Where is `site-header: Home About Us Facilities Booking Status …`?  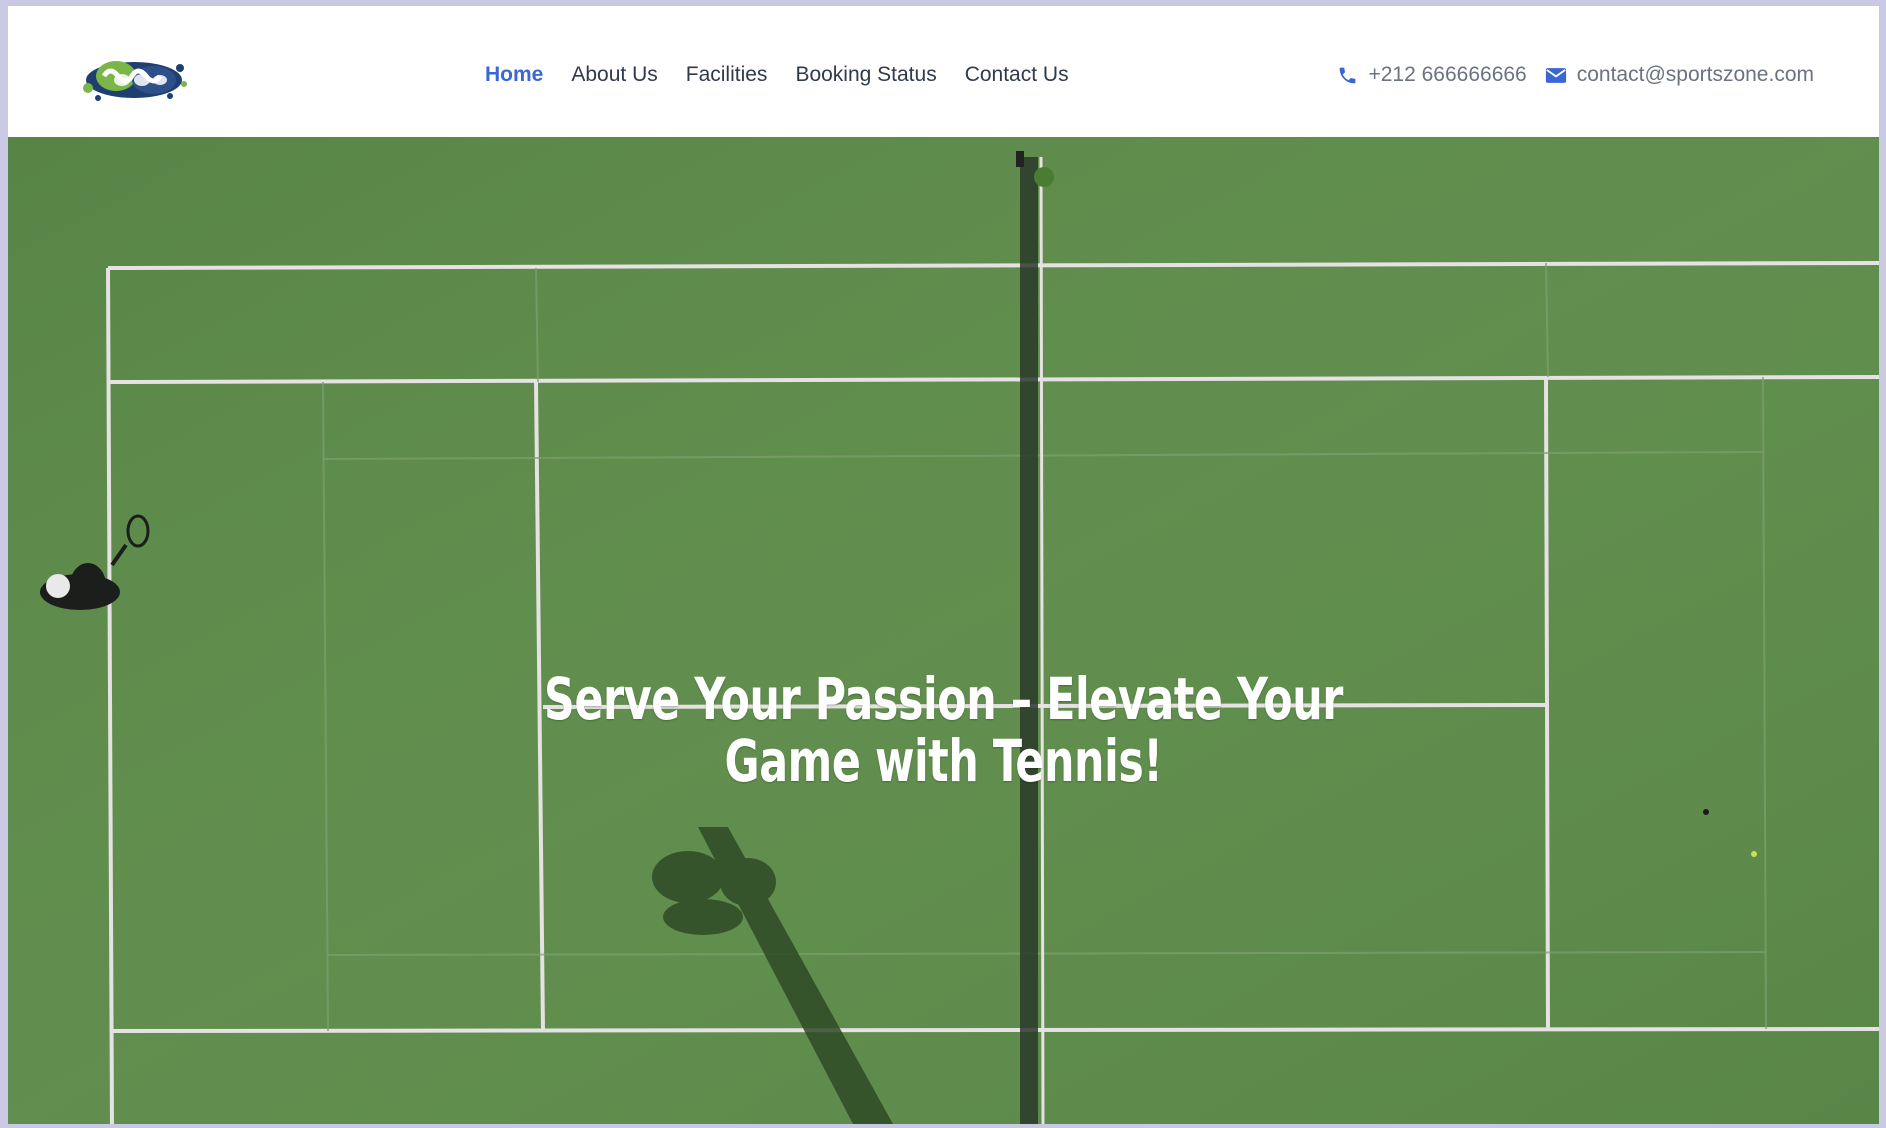
site-header: Home About Us Facilities Booking Status … is located at coordinates (943, 71).